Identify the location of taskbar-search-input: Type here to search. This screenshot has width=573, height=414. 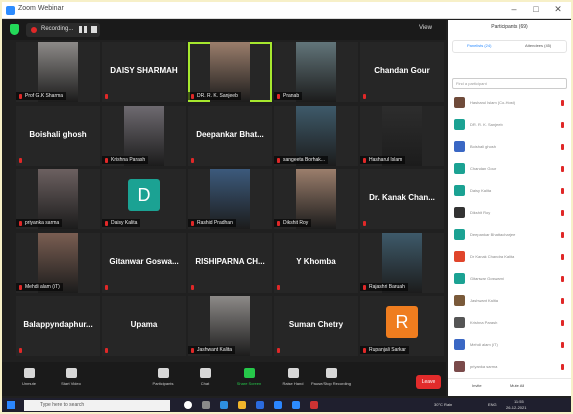
(97, 405).